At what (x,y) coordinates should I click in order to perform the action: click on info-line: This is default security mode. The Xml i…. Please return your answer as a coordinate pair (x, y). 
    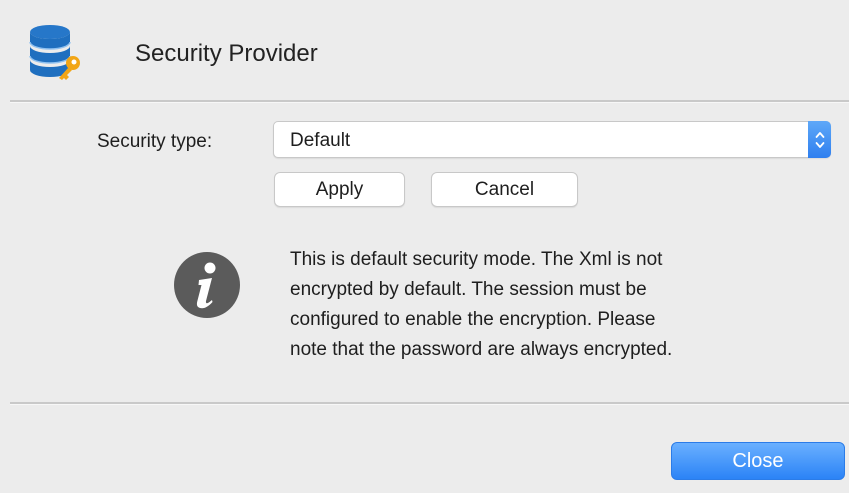
    Looking at the image, I should click on (476, 259).